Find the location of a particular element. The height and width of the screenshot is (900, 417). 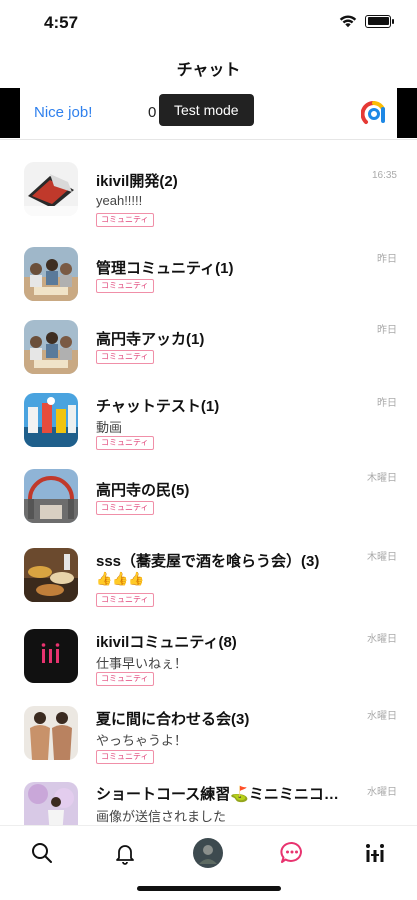

chat-item: sss（蕎麦屋で酒を喰らう会）(3) 👍👍👍 コミュニティ 木曜日 is located at coordinates (208, 587).